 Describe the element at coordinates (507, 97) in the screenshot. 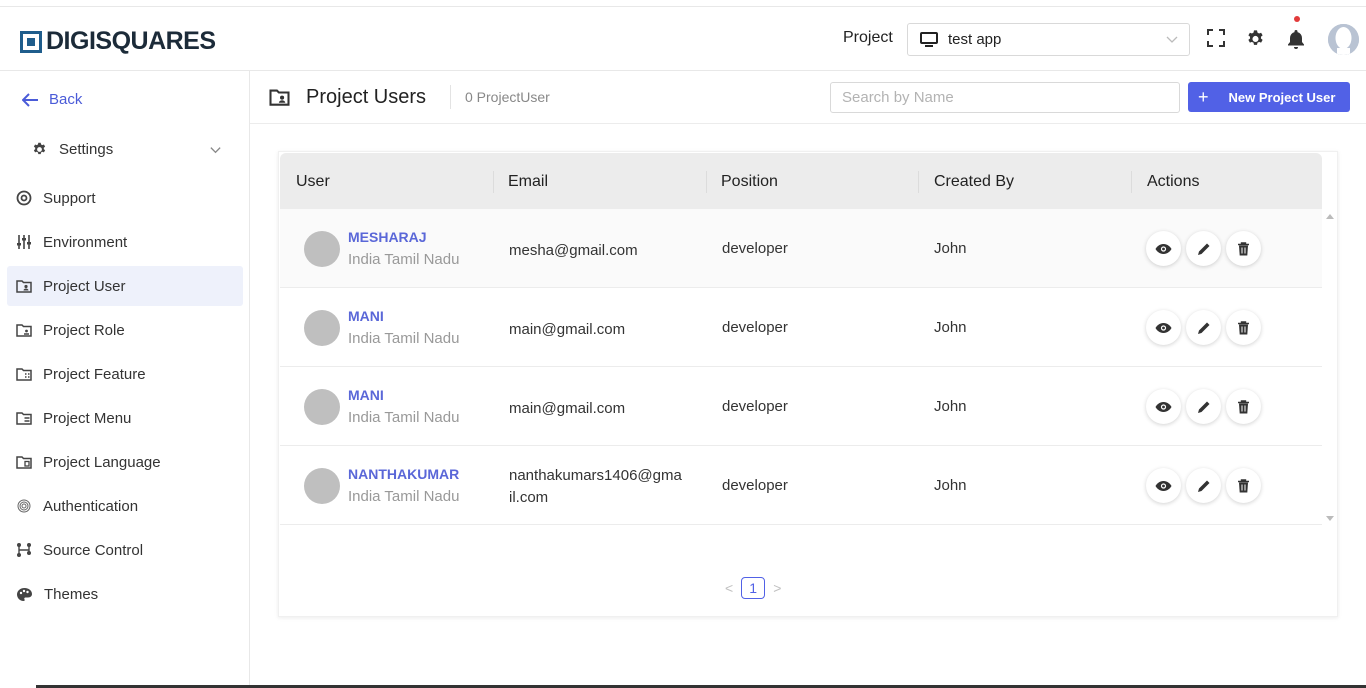

I see `user-count: 0 ProjectUser` at that location.